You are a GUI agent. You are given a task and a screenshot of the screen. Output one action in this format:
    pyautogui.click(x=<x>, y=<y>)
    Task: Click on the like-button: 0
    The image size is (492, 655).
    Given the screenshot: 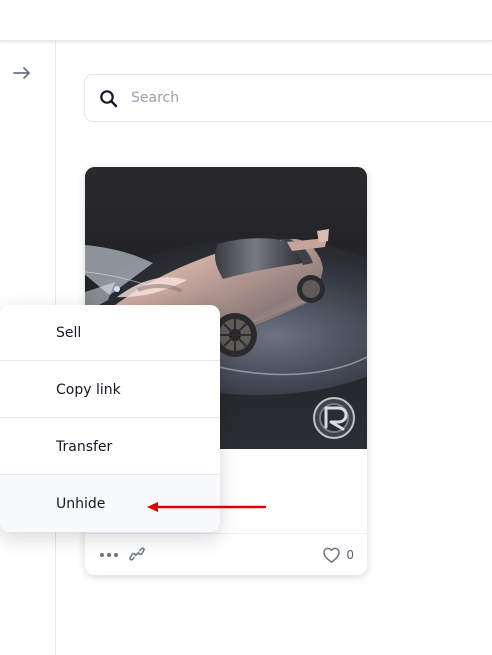 What is the action you would take?
    pyautogui.click(x=338, y=555)
    